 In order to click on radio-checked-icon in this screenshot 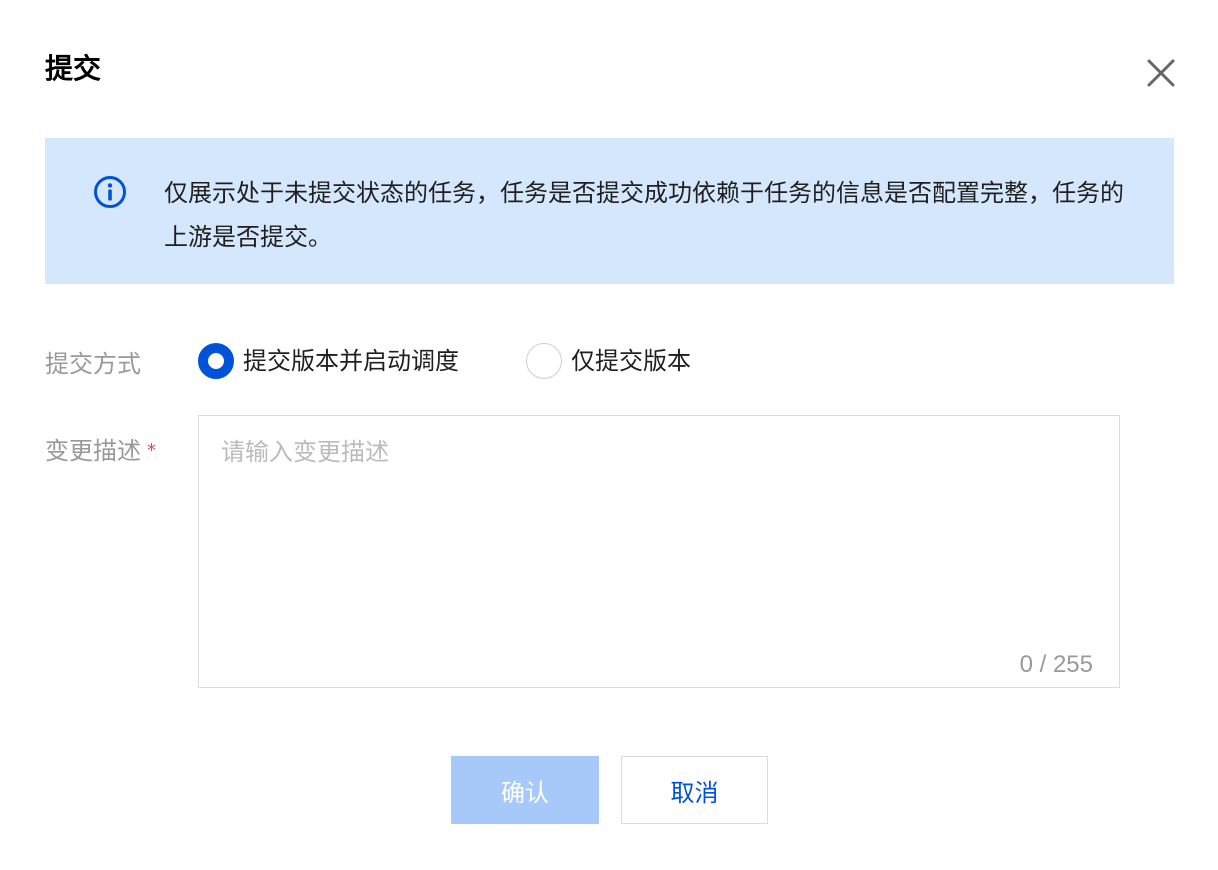, I will do `click(216, 361)`.